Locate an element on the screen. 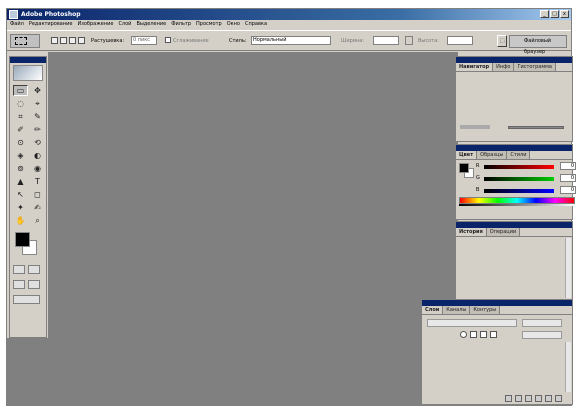  adjustment-layer-icon is located at coordinates (538, 398).